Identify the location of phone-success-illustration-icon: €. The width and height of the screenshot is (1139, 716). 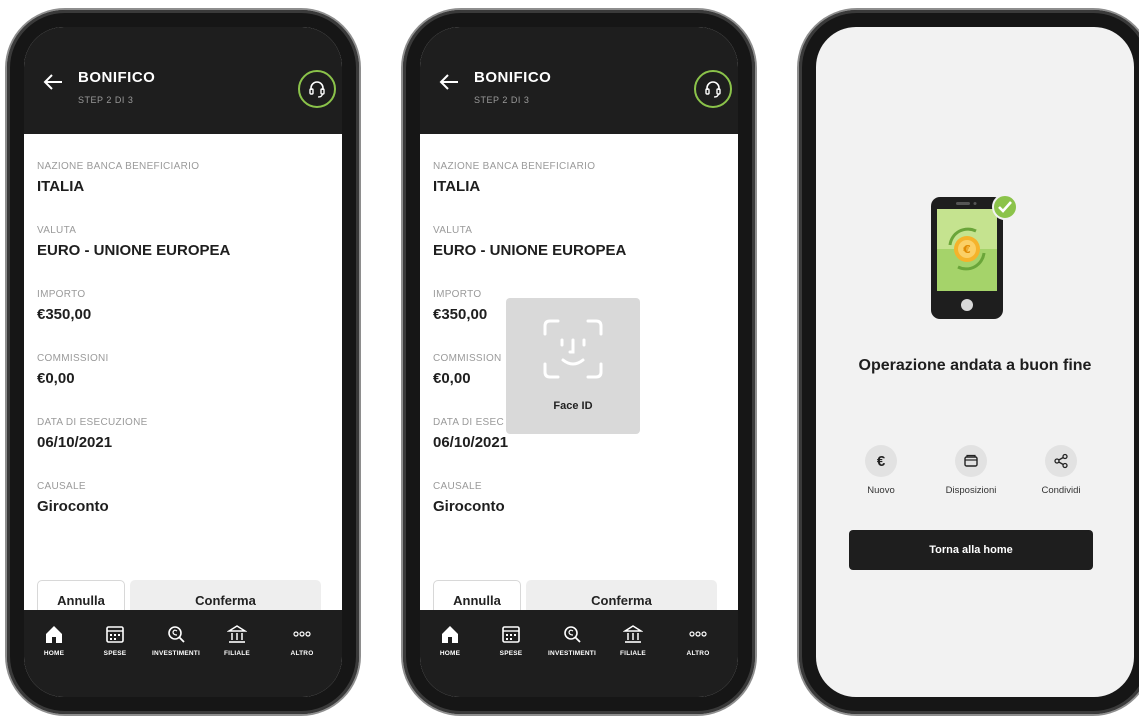
(974, 256).